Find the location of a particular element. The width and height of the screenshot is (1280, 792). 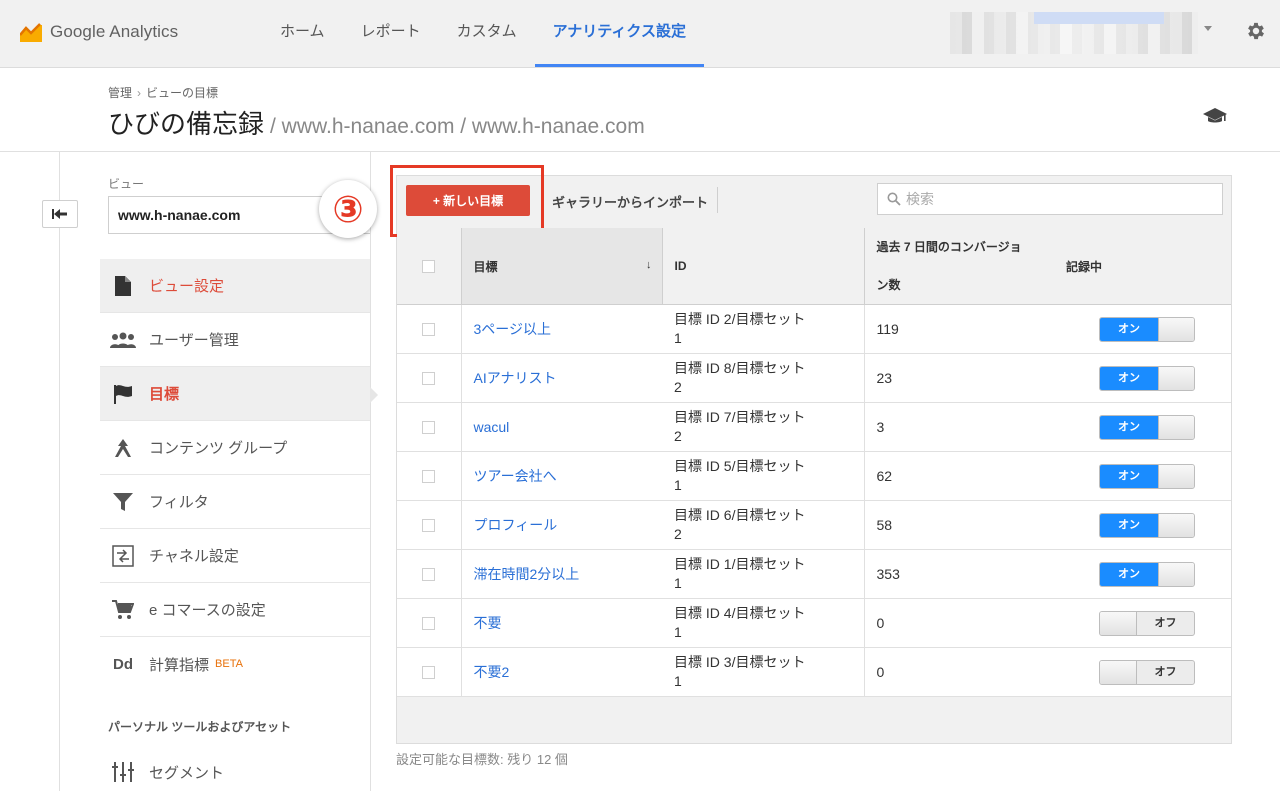

menu-ecommerce-settings: e コマースの設定 is located at coordinates (235, 610).